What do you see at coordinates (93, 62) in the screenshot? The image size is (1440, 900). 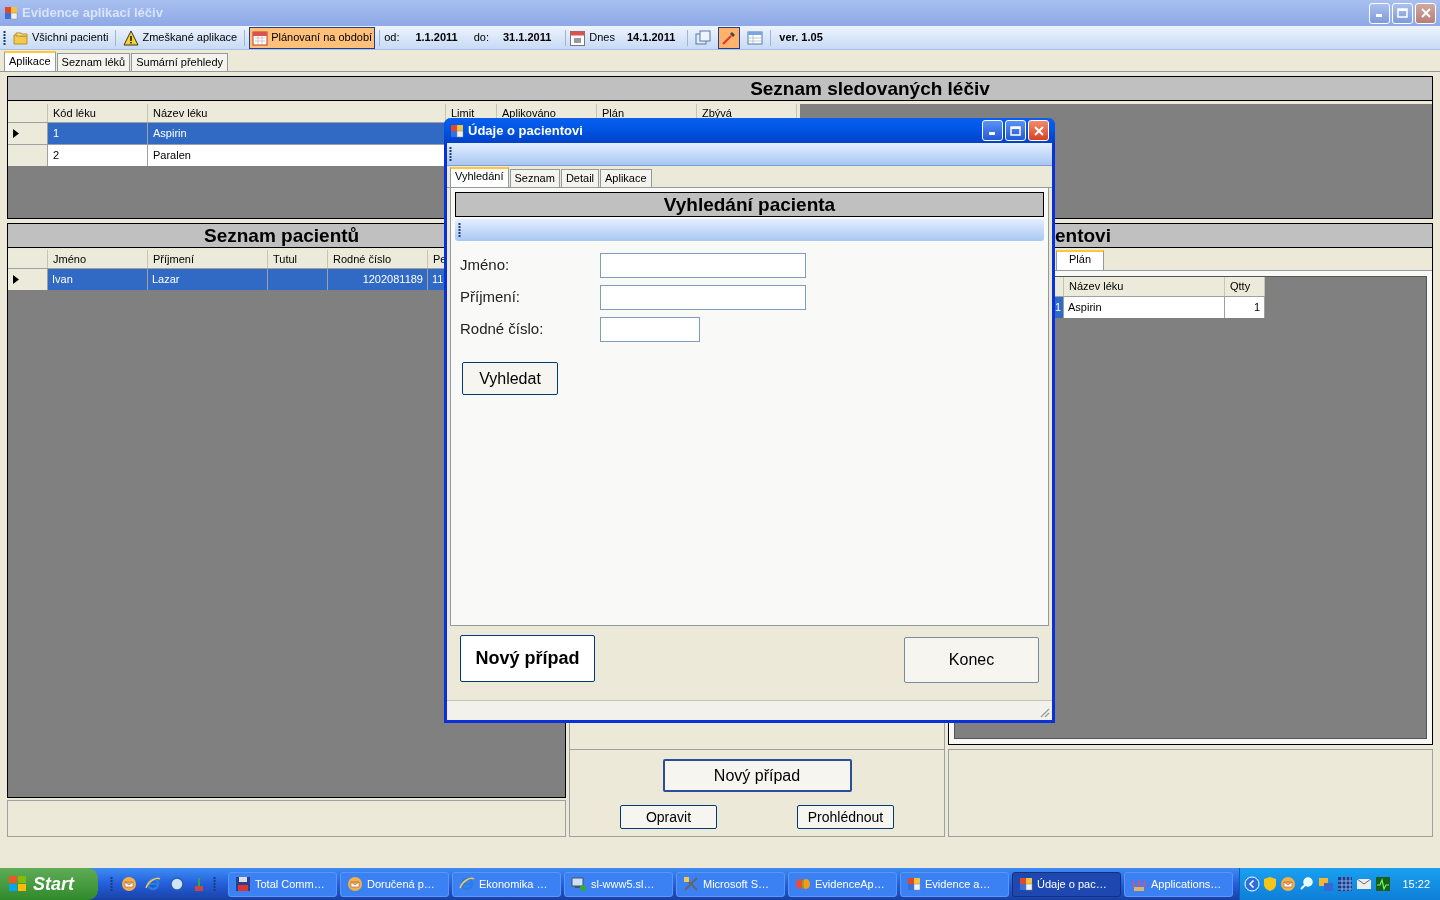 I see `tab: Seznam léků` at bounding box center [93, 62].